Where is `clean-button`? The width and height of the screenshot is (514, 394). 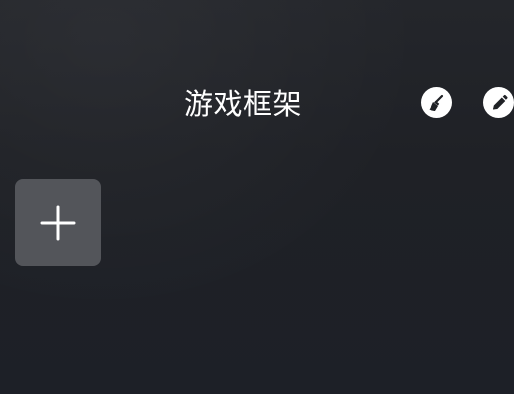 clean-button is located at coordinates (436, 102).